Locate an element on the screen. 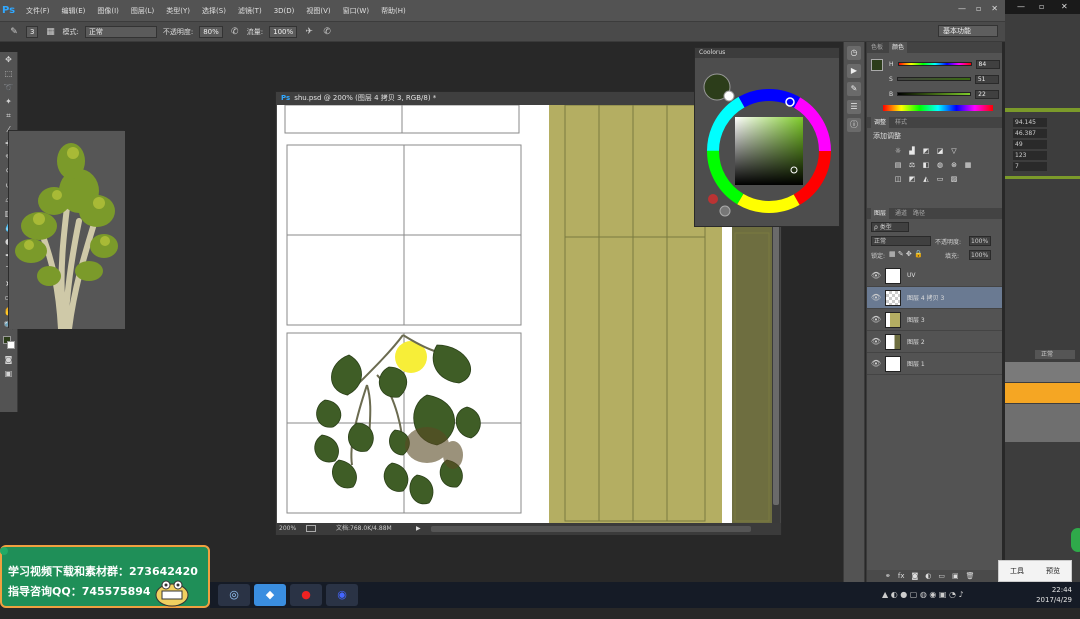  color-wheel is located at coordinates (768, 143).